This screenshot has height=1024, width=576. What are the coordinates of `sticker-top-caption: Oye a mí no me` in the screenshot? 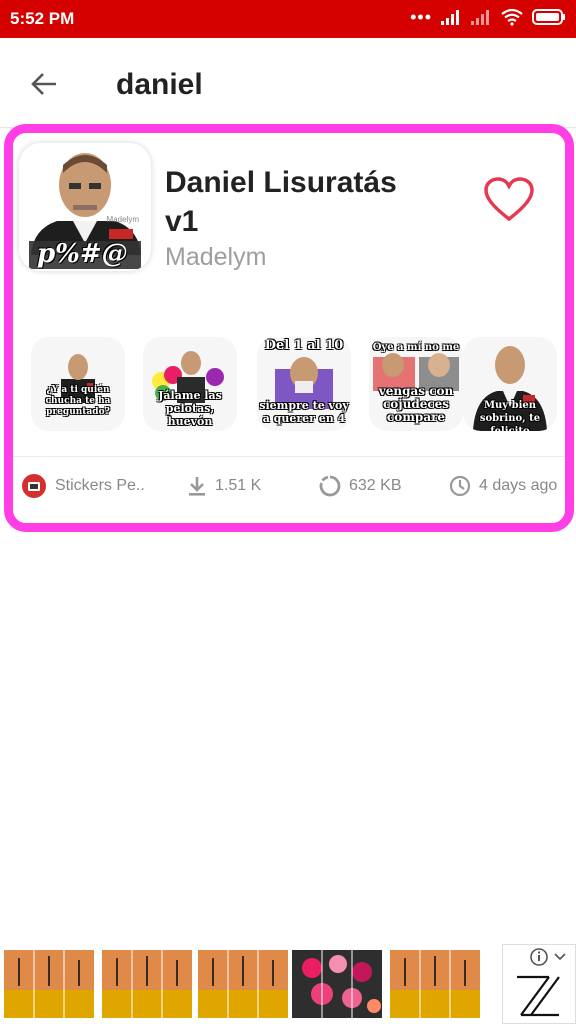 It's located at (416, 347).